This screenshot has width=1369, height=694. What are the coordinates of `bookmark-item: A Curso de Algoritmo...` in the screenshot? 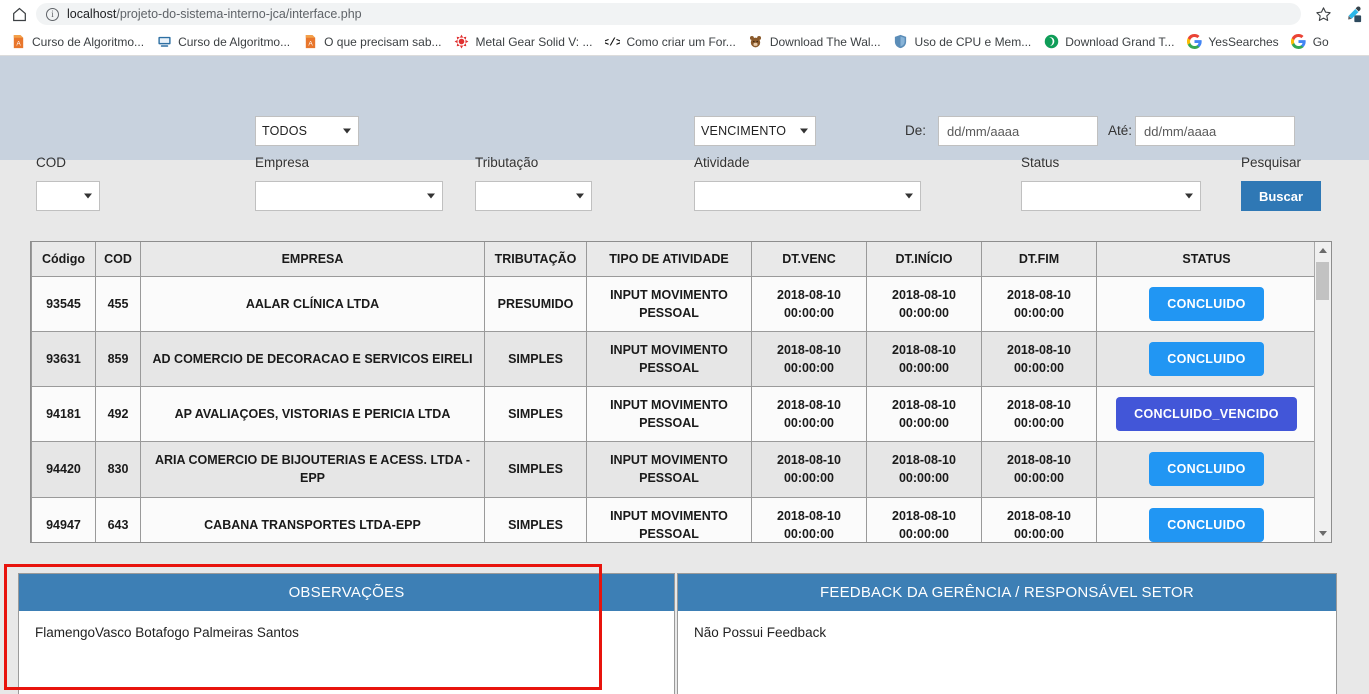 It's located at (77, 42).